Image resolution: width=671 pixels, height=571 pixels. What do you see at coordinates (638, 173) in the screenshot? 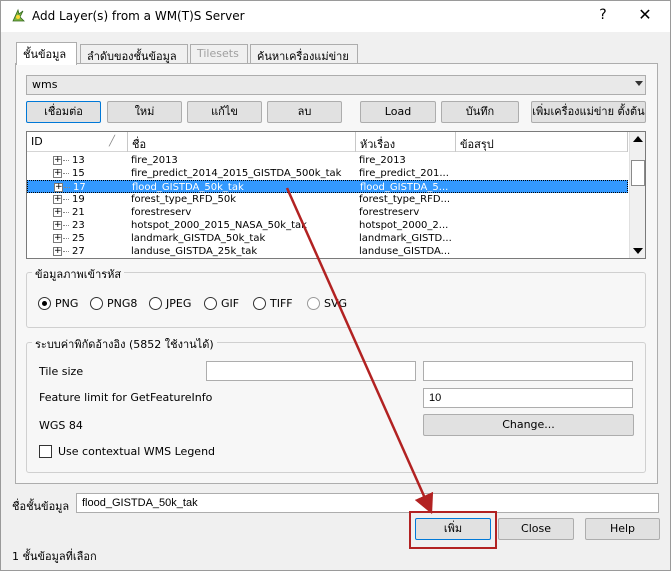
I see `scroll-thumb` at bounding box center [638, 173].